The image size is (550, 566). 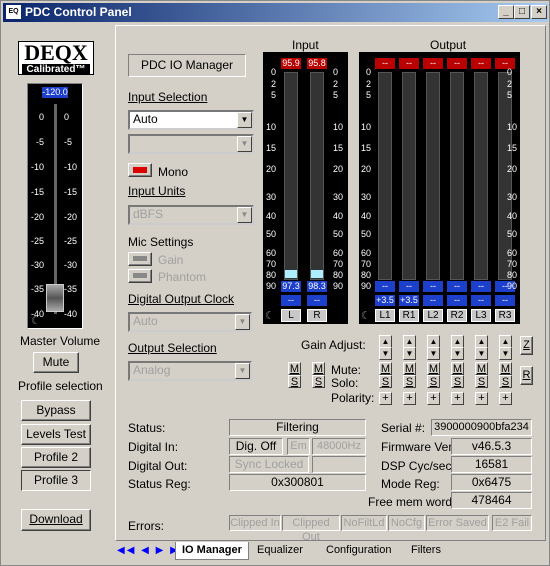 I want to click on input-r-mute-button: M, so click(x=318, y=368).